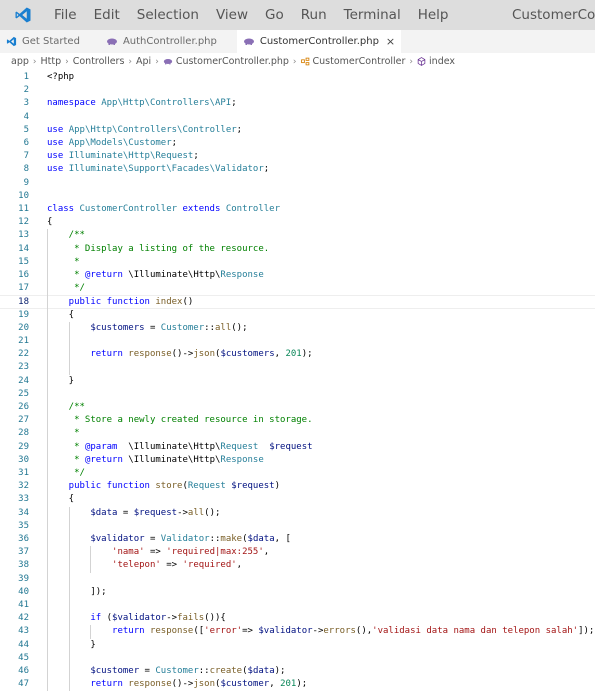 Image resolution: width=595 pixels, height=693 pixels. I want to click on code-line: 12 {, so click(297, 222).